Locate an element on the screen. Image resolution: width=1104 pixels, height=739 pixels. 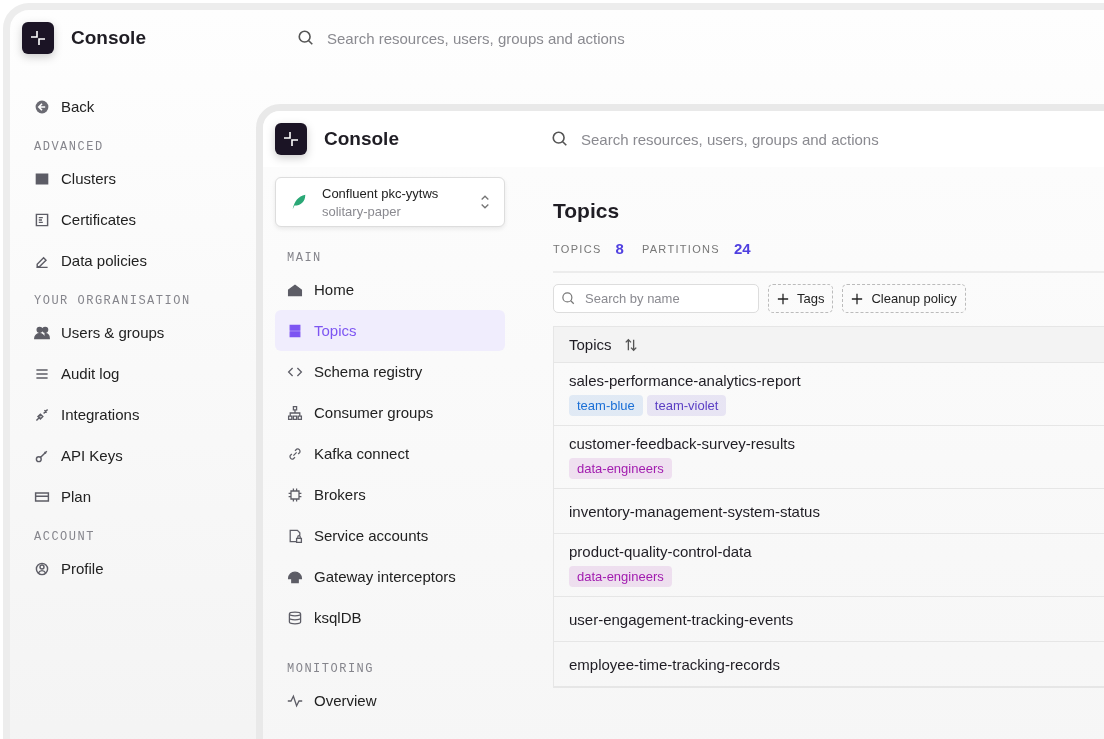
nav-item: Kafka connect is located at coordinates (390, 453).